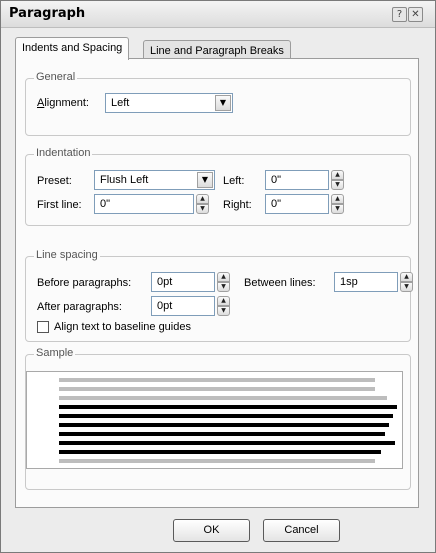  What do you see at coordinates (154, 180) in the screenshot?
I see `preset-select: Flush Left ▼` at bounding box center [154, 180].